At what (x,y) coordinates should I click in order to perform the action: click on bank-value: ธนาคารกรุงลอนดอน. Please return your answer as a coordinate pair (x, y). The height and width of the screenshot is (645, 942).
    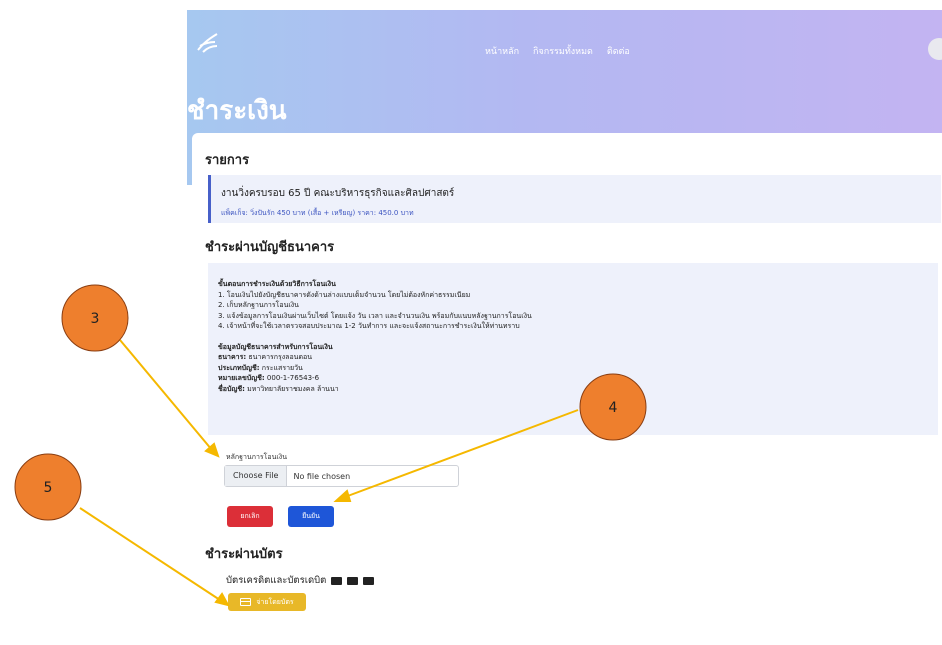
    Looking at the image, I should click on (280, 357).